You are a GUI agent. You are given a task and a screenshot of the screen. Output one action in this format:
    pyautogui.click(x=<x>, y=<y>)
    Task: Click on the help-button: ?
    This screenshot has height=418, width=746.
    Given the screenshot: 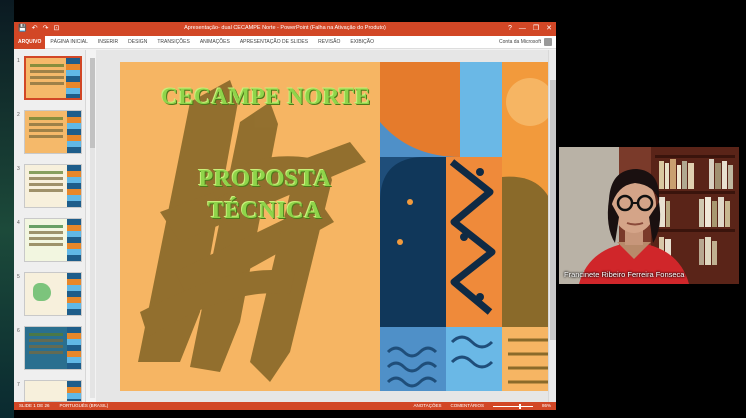 What is the action you would take?
    pyautogui.click(x=510, y=28)
    